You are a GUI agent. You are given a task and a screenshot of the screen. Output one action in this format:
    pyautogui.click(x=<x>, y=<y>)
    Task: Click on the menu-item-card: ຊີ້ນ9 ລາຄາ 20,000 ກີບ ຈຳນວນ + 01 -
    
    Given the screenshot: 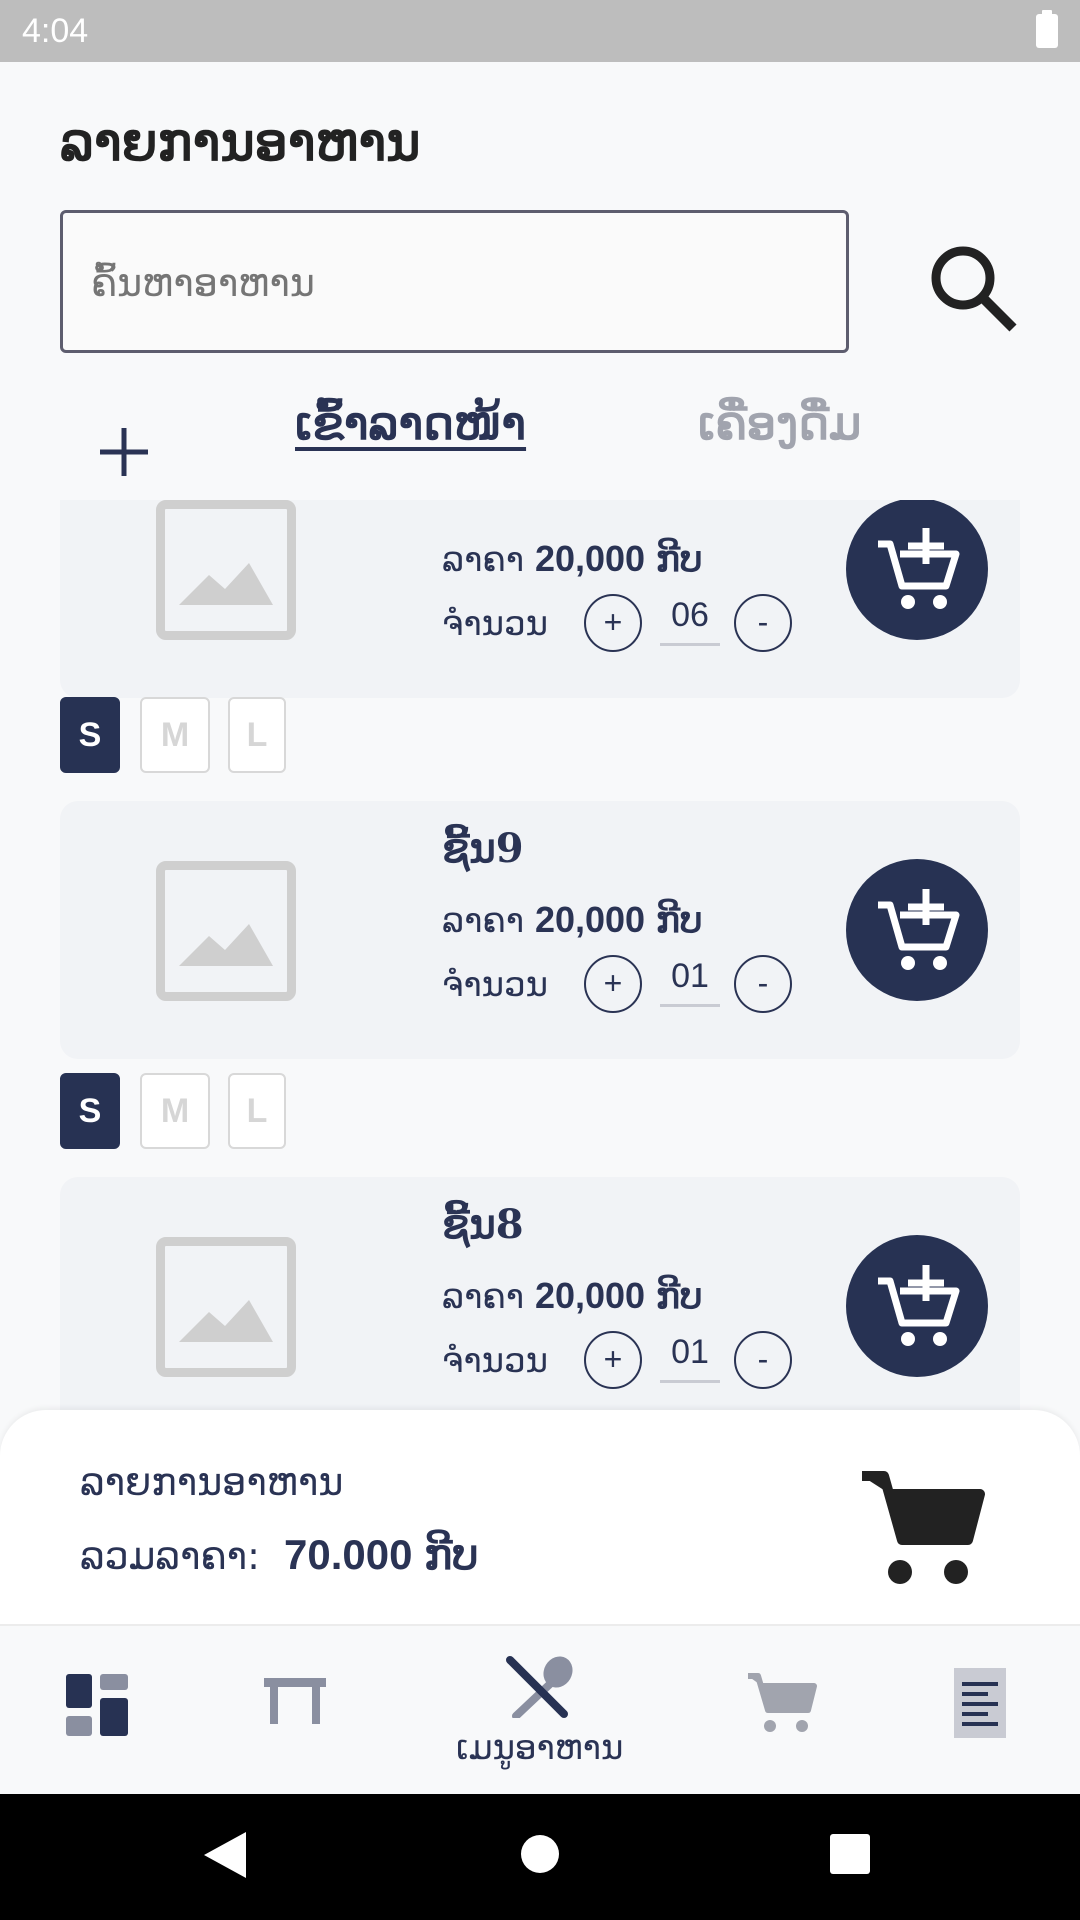 What is the action you would take?
    pyautogui.click(x=540, y=930)
    